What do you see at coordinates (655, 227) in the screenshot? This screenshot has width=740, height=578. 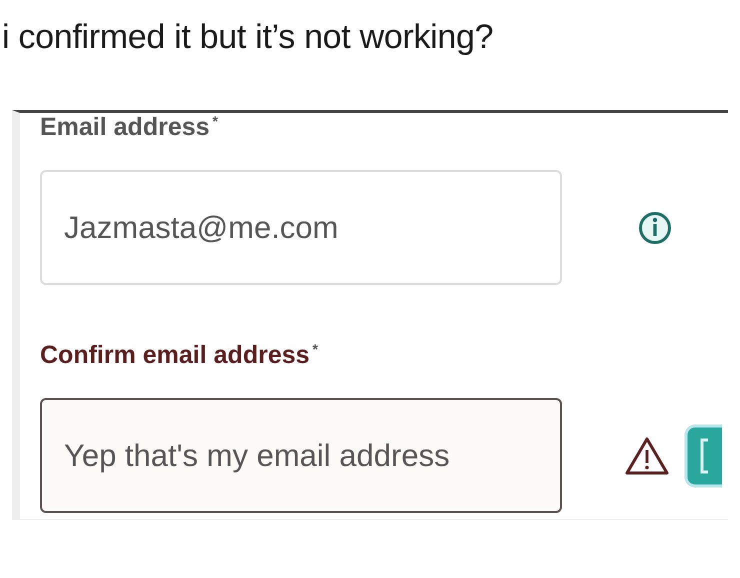 I see `info-icon` at bounding box center [655, 227].